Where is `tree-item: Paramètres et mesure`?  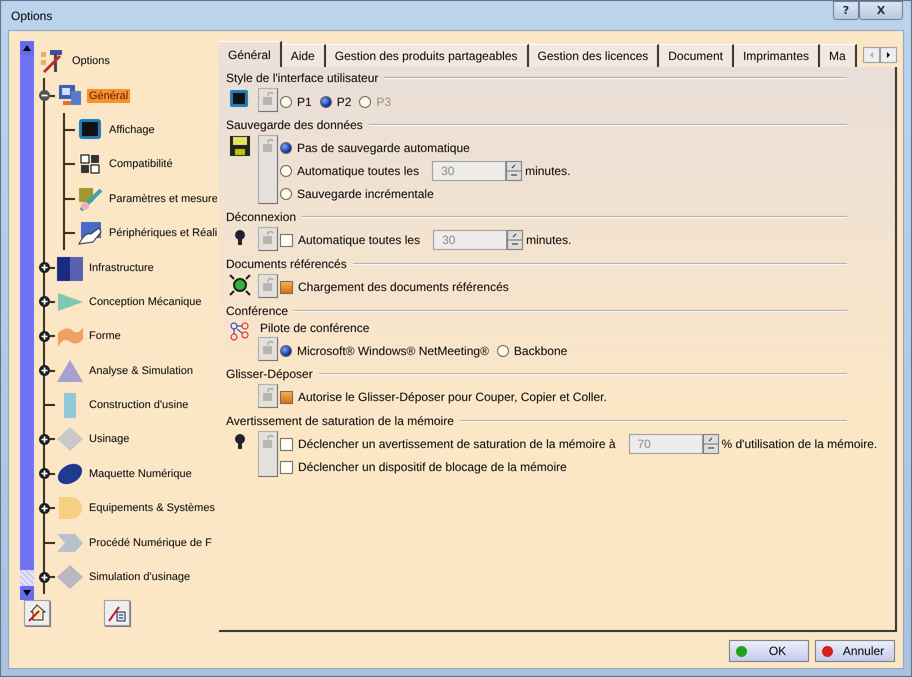 tree-item: Paramètres et mesure is located at coordinates (162, 199).